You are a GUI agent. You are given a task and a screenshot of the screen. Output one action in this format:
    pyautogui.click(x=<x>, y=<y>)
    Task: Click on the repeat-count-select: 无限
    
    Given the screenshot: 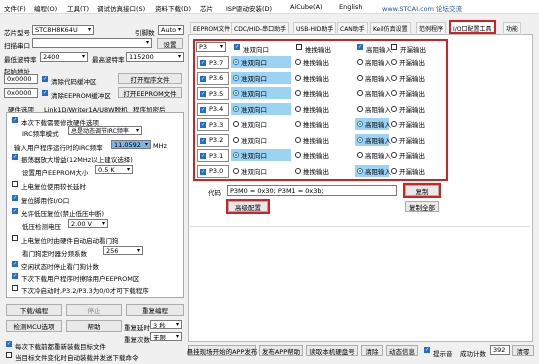 What is the action you would take?
    pyautogui.click(x=166, y=336)
    